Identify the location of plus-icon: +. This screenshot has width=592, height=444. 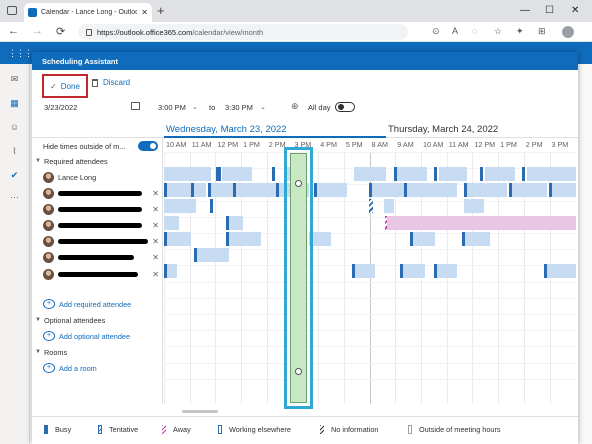
(49, 336).